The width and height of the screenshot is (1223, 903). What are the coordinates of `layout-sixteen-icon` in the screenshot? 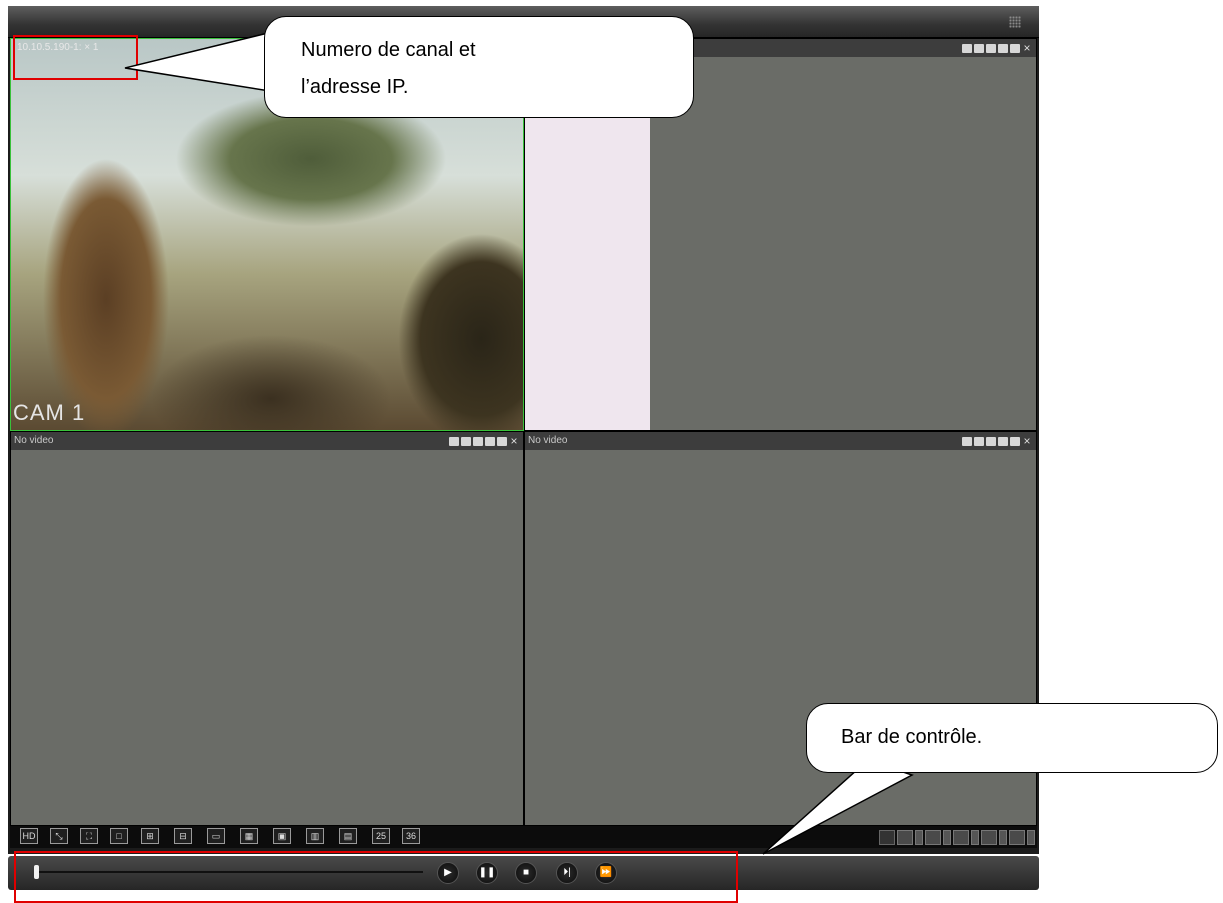 It's located at (1017, 837).